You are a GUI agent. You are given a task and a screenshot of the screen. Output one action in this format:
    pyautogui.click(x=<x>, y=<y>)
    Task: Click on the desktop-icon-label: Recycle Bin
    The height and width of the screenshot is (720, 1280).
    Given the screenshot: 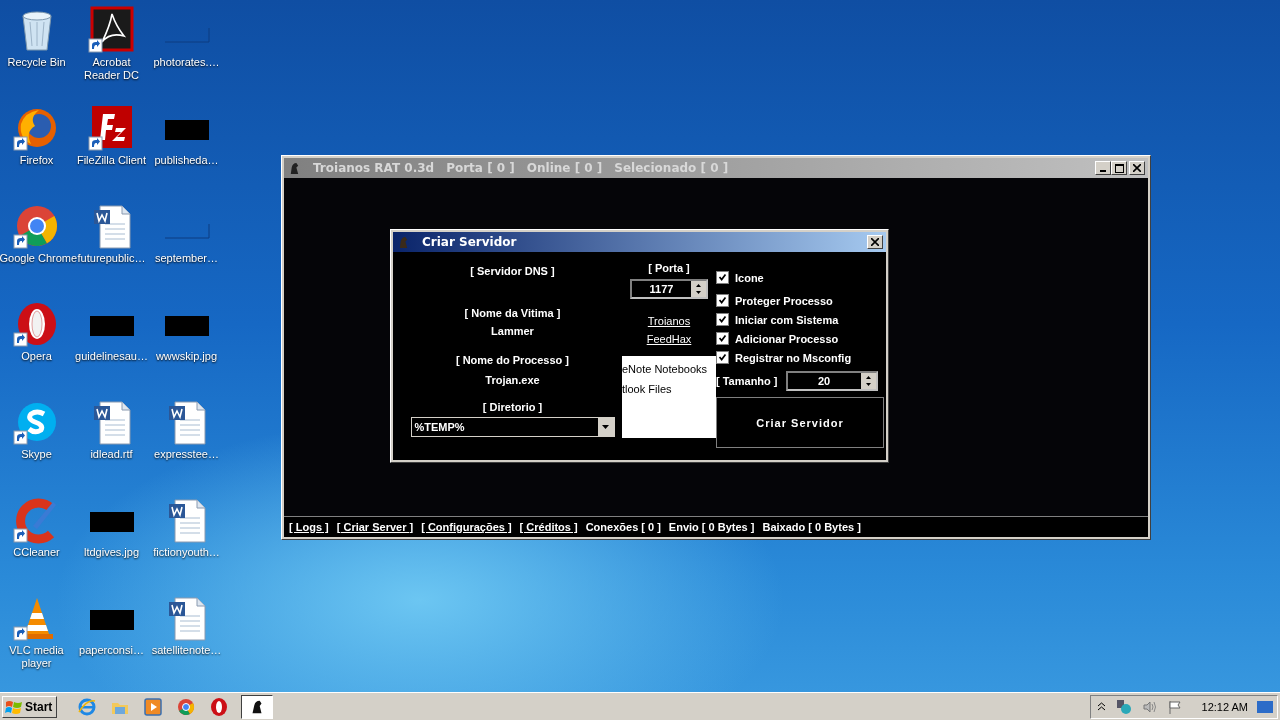 What is the action you would take?
    pyautogui.click(x=37, y=62)
    